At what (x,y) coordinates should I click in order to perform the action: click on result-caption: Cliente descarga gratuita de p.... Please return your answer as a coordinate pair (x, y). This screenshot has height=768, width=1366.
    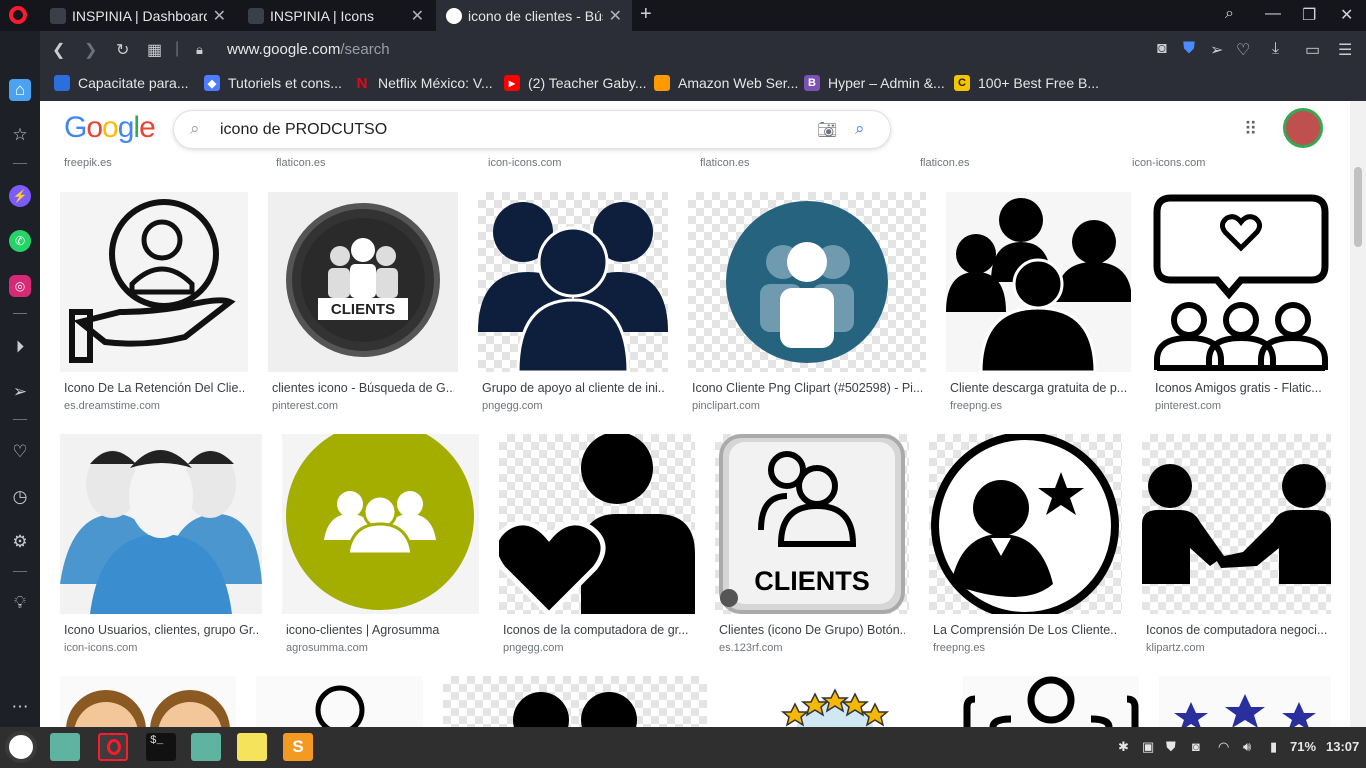
    Looking at the image, I should click on (1038, 388).